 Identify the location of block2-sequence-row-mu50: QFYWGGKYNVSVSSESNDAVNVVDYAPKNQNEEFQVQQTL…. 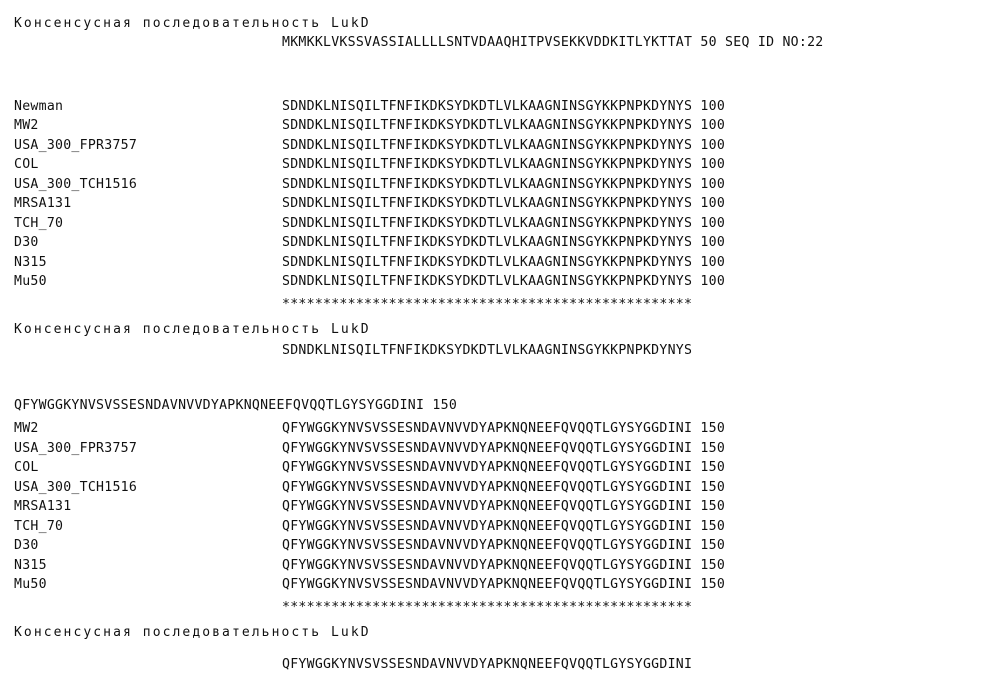
(503, 584).